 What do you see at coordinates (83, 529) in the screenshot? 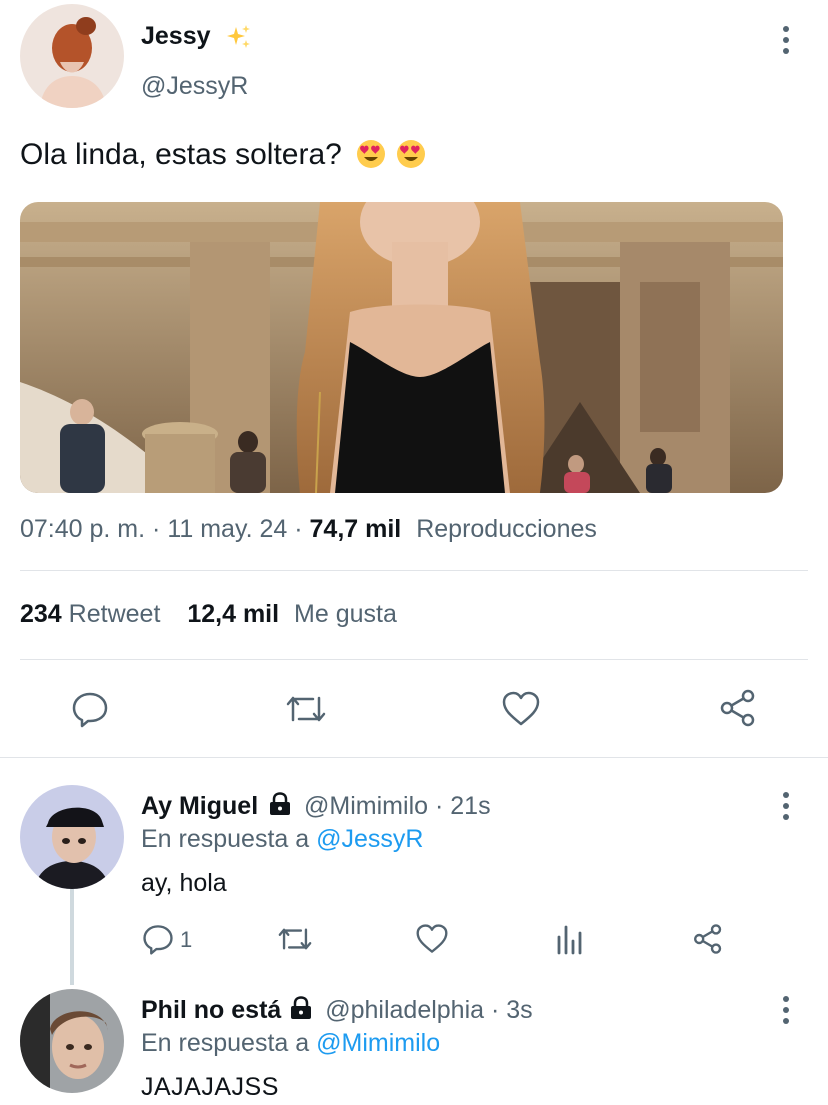
I see `tweet-time: 07:40 p. m.` at bounding box center [83, 529].